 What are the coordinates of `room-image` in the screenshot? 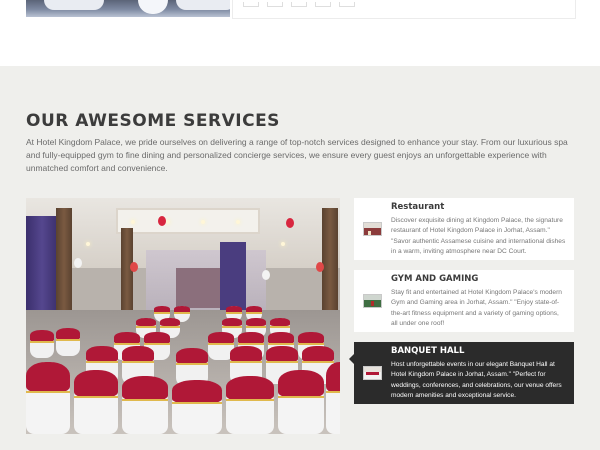 It's located at (128, 8).